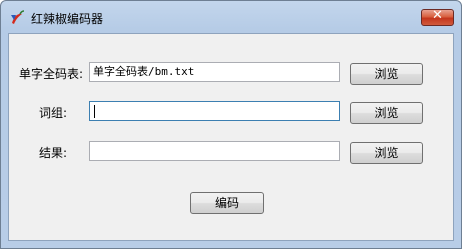 Image resolution: width=462 pixels, height=249 pixels. I want to click on browse-char-table-button: 浏览, so click(386, 74).